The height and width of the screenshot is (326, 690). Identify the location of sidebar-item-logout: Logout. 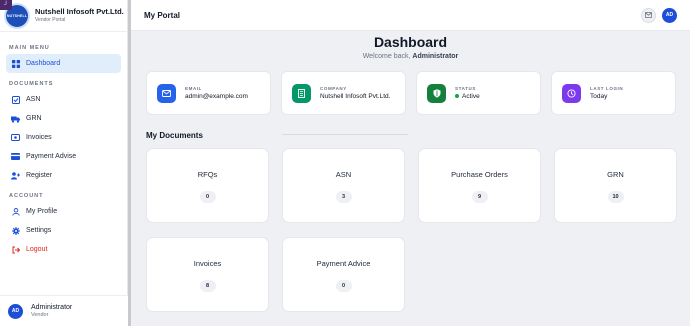
(63, 249).